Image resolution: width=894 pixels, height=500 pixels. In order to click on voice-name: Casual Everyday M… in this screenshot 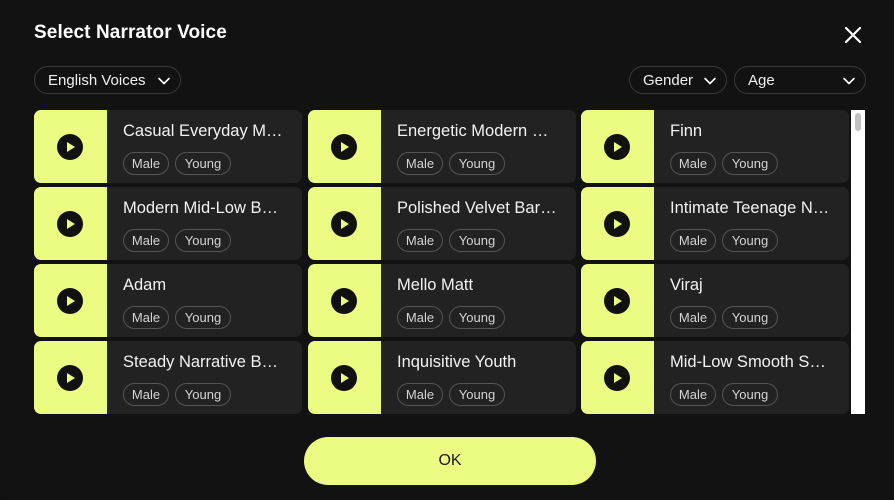, I will do `click(203, 131)`.